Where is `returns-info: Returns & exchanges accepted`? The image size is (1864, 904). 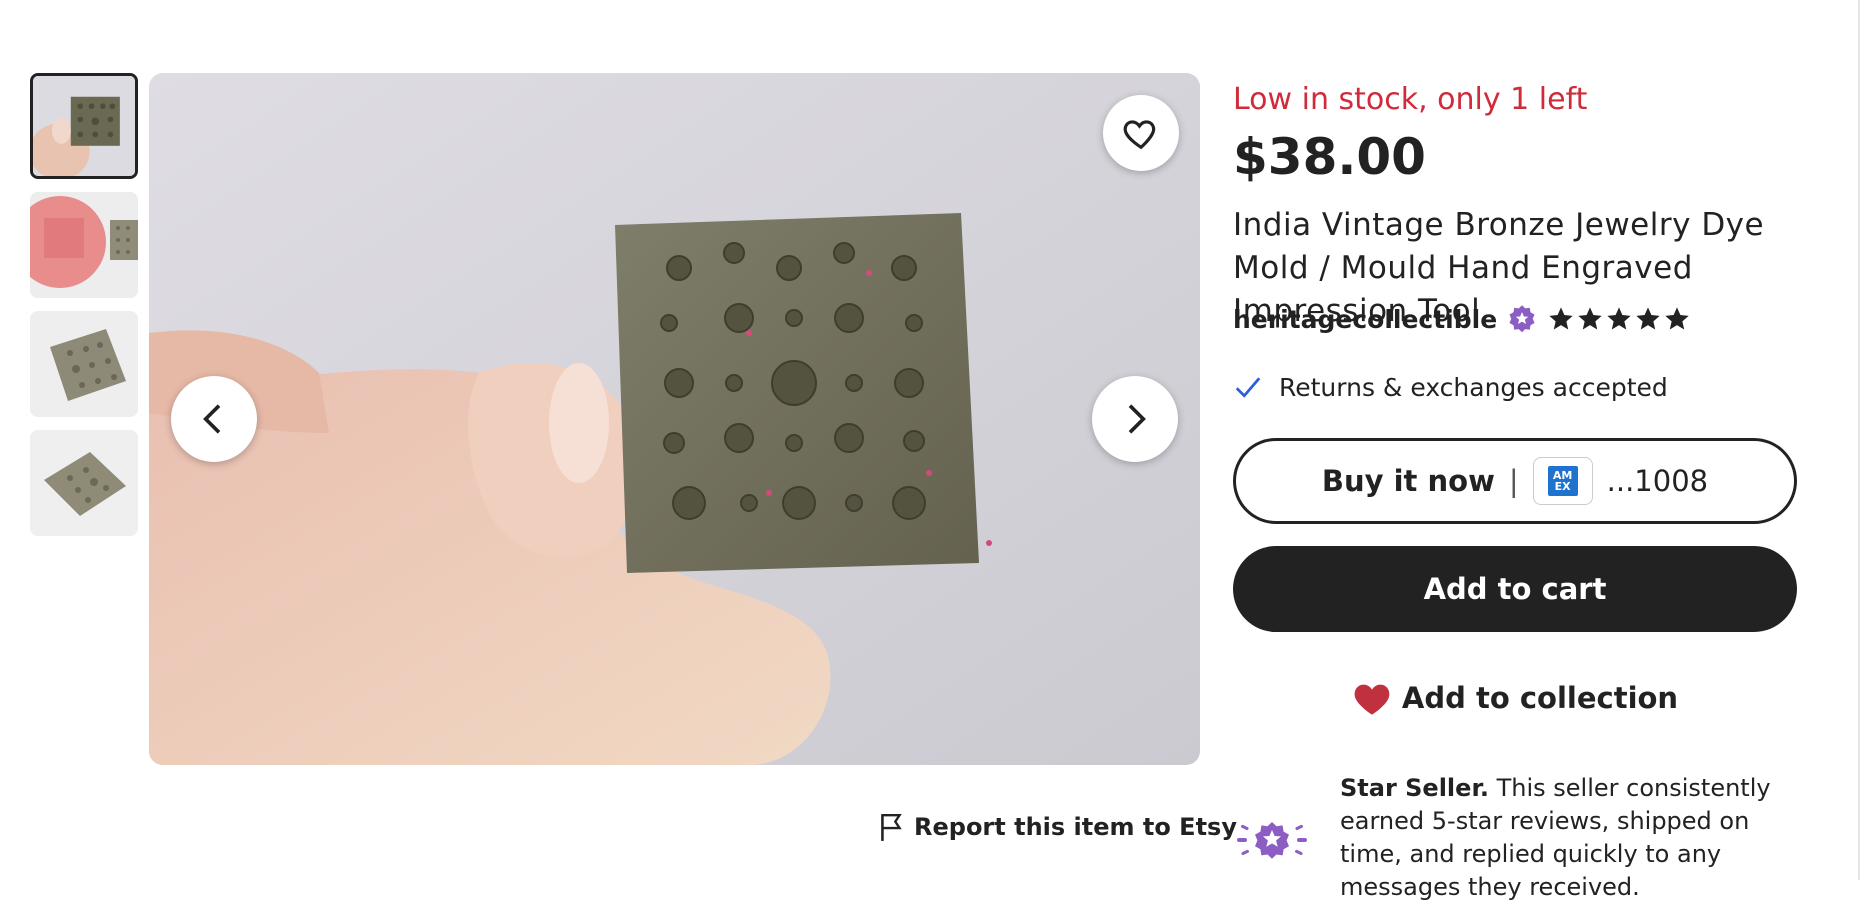 returns-info: Returns & exchanges accepted is located at coordinates (1450, 387).